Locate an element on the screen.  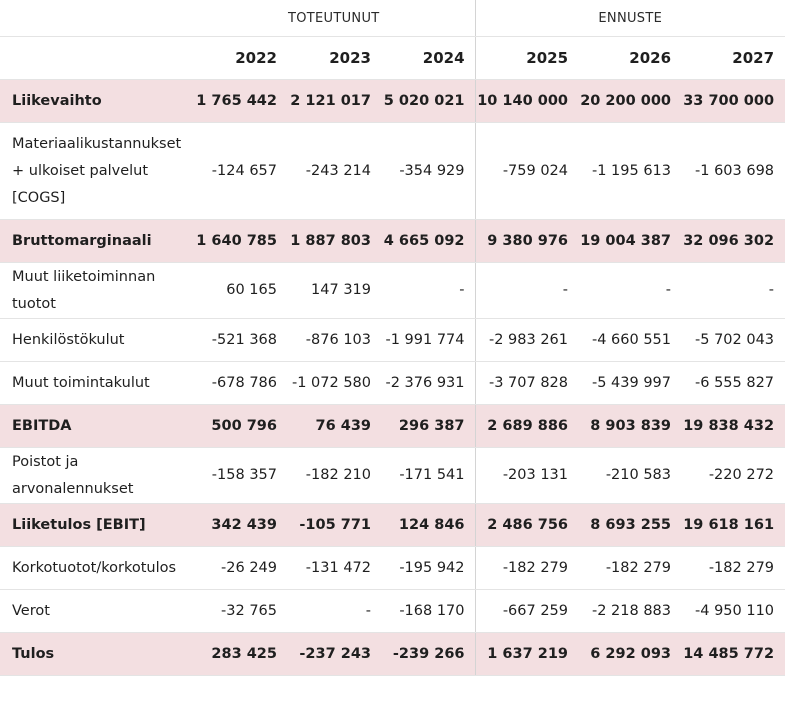
cell-value: -876 103 is located at coordinates (334, 340).